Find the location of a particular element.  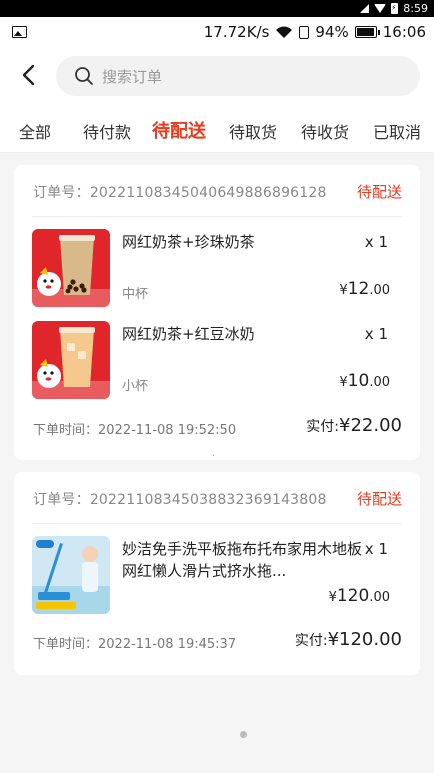

tab-cancelled: 已取消 is located at coordinates (397, 131).